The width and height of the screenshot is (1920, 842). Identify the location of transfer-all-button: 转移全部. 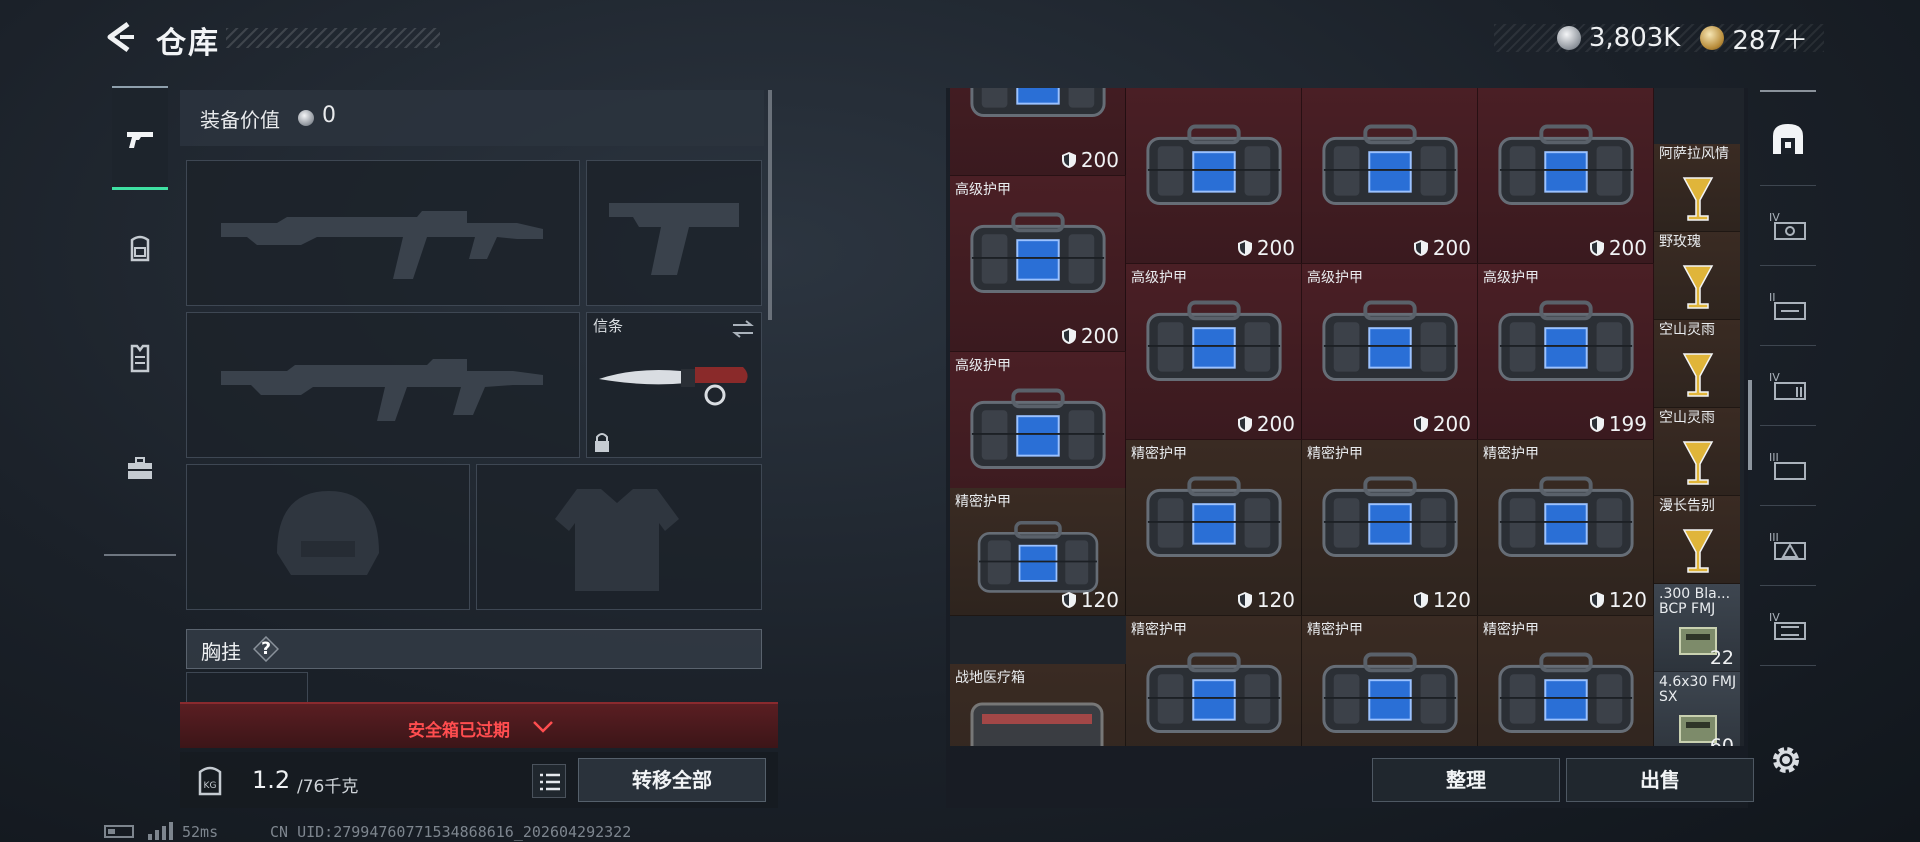
(672, 780).